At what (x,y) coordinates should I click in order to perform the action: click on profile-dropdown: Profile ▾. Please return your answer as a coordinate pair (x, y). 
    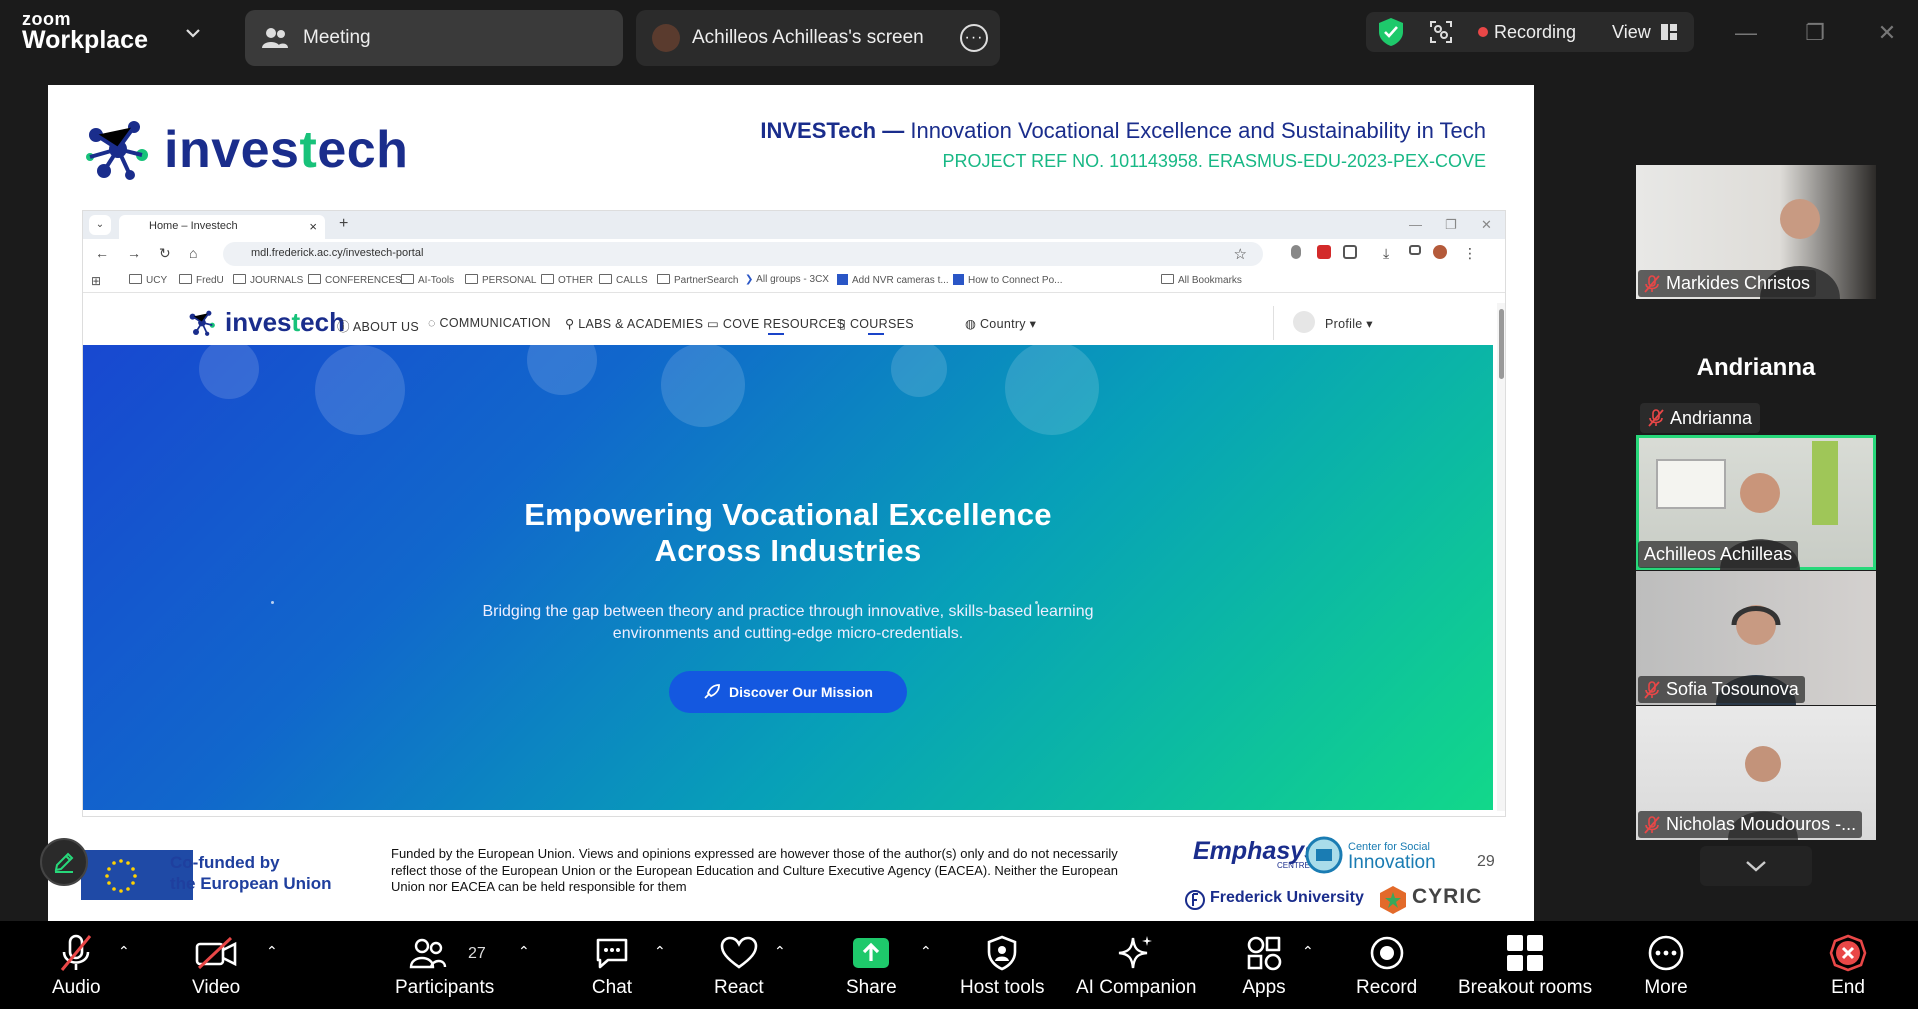
    Looking at the image, I should click on (1349, 323).